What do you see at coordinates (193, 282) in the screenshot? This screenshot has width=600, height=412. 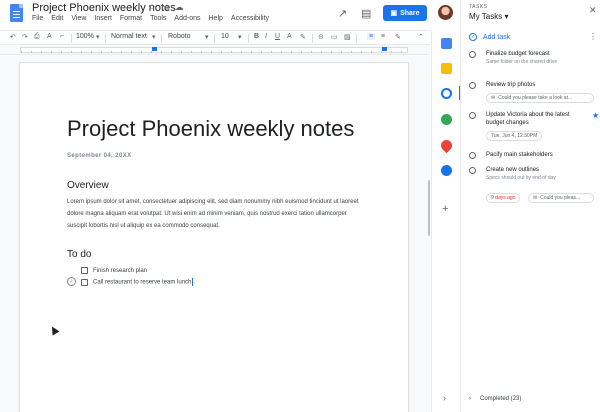 I see `text-caret` at bounding box center [193, 282].